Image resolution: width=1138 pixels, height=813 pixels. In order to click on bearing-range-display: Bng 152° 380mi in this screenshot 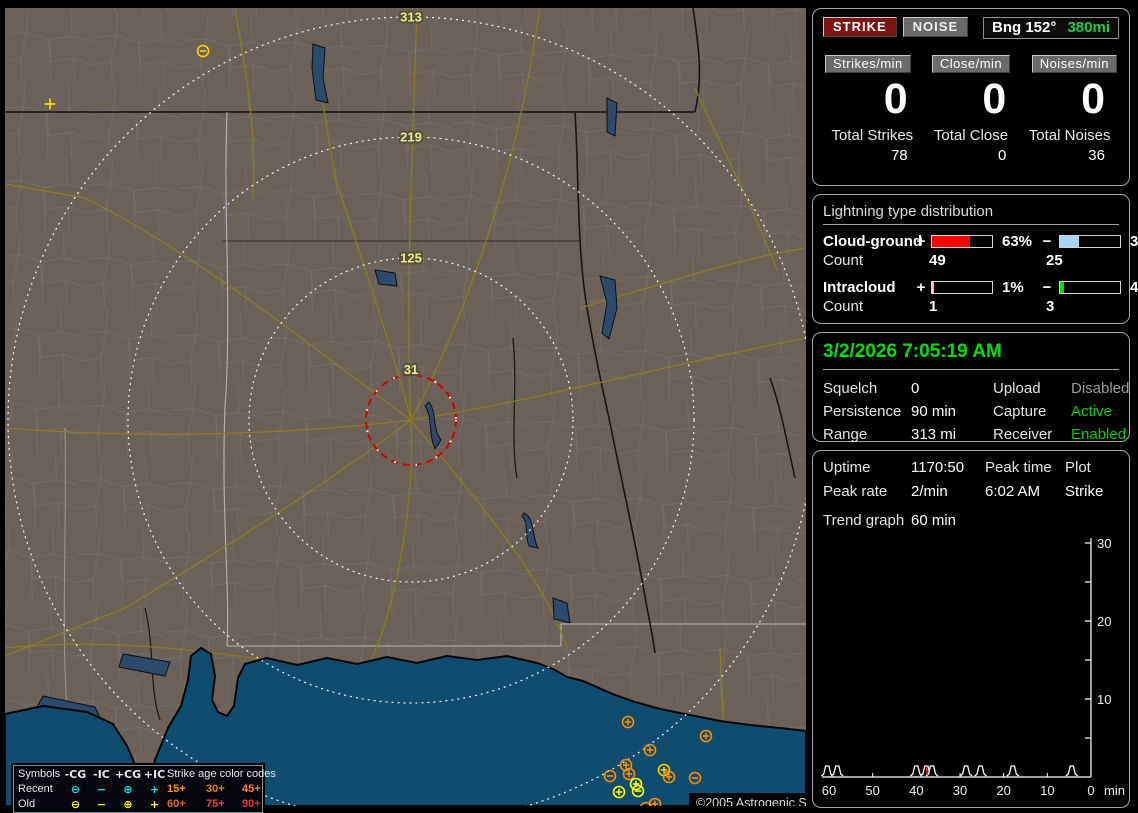, I will do `click(1051, 28)`.